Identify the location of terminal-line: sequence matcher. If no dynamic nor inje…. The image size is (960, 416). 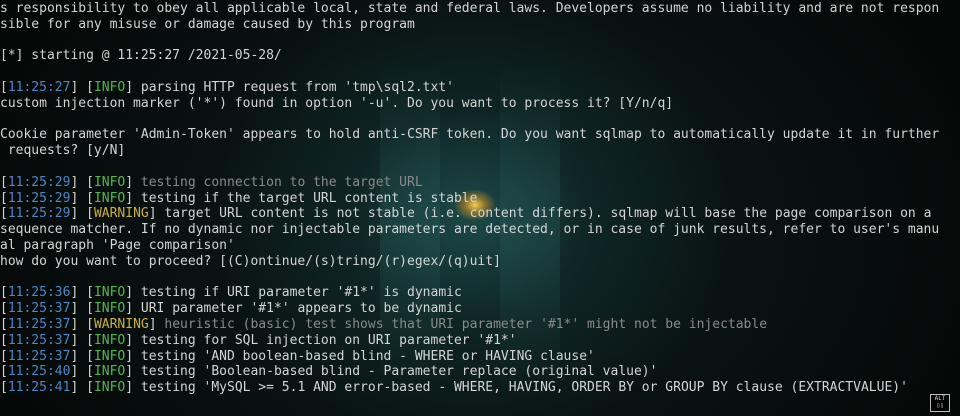
(469, 230).